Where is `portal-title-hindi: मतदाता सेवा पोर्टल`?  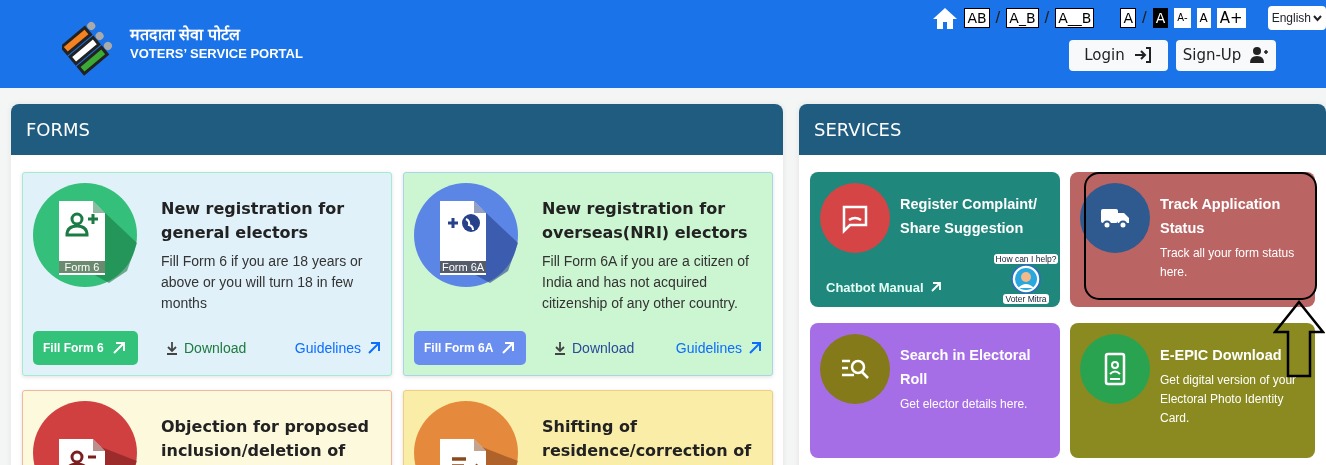
portal-title-hindi: मतदाता सेवा पोर्टल is located at coordinates (186, 35).